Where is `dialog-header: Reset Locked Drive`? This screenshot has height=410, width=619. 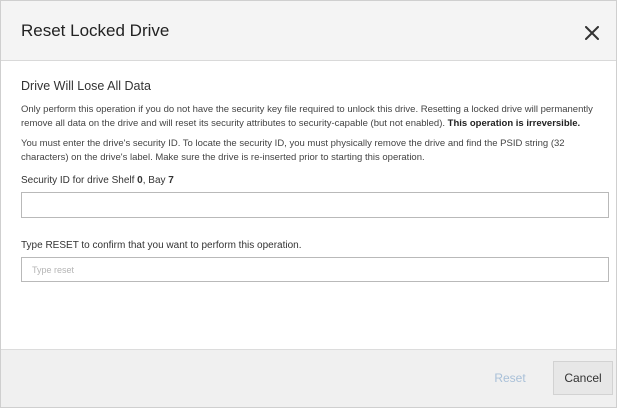
dialog-header: Reset Locked Drive is located at coordinates (308, 31).